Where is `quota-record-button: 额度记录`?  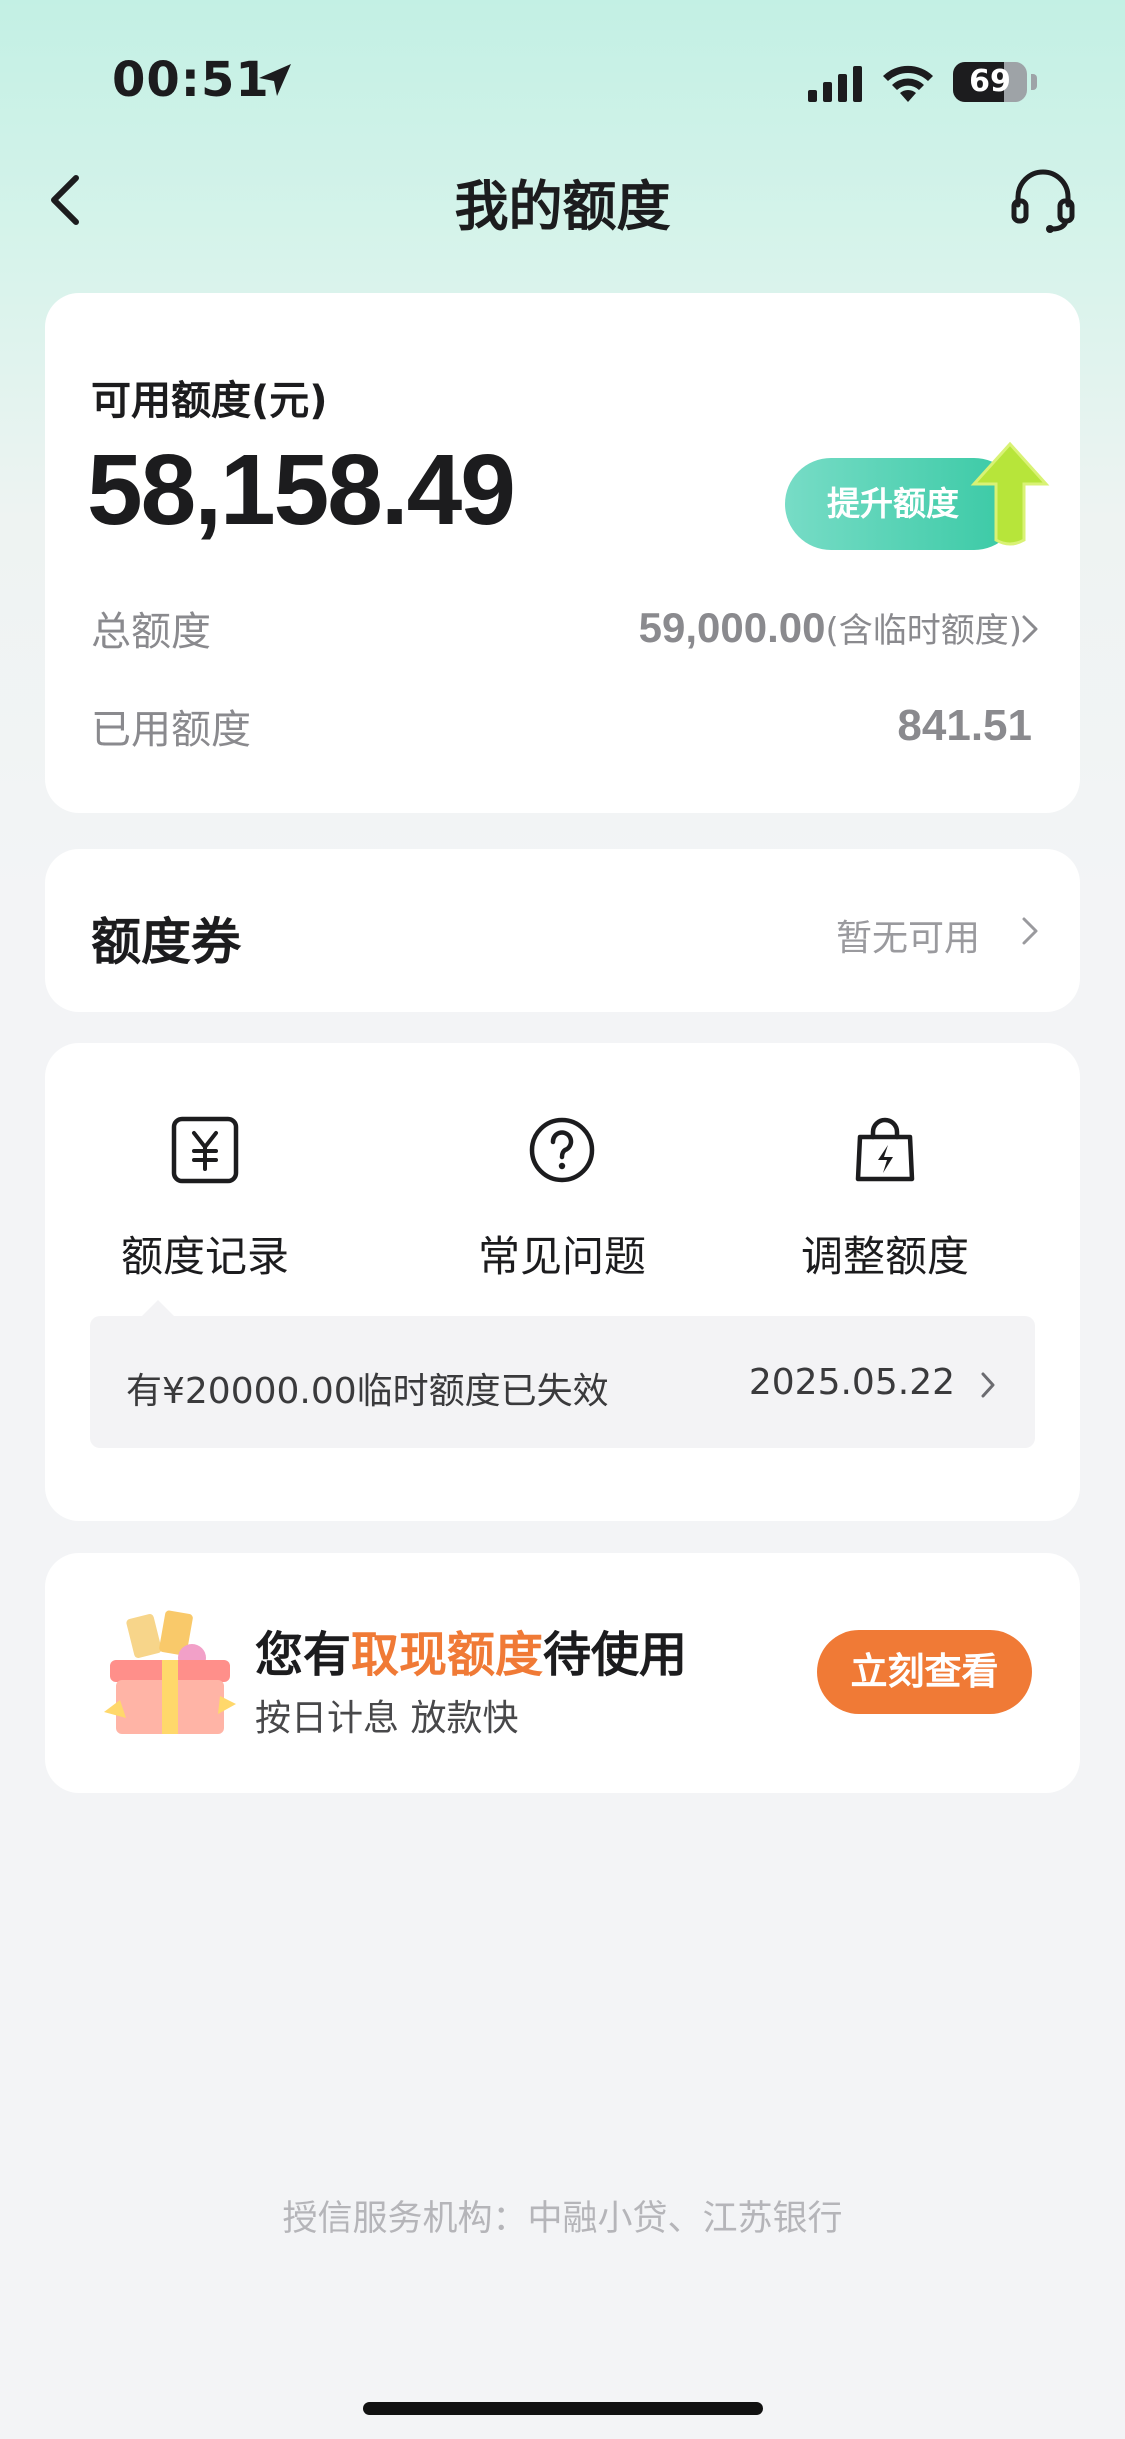
quota-record-button: 额度记录 is located at coordinates (205, 1173).